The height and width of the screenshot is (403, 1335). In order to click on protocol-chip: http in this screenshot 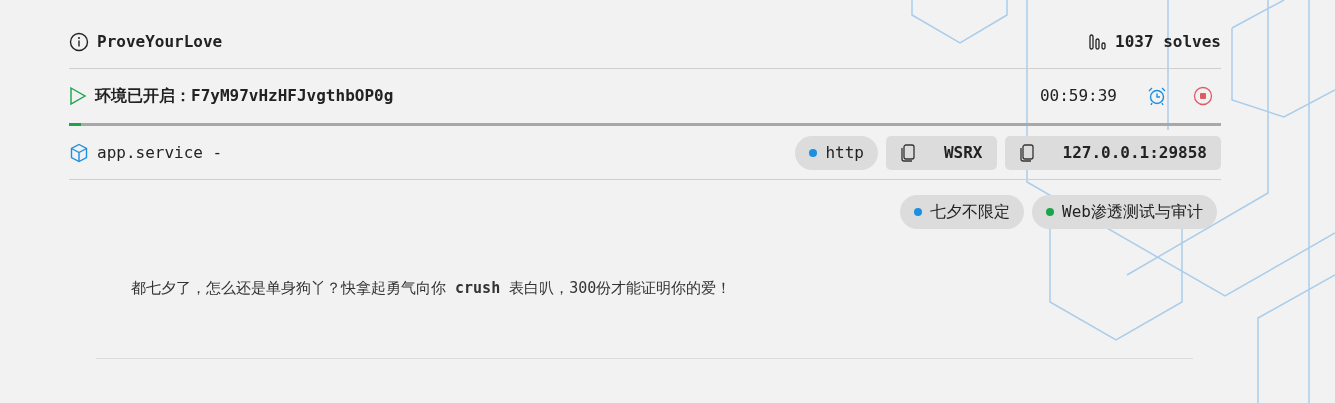, I will do `click(836, 152)`.